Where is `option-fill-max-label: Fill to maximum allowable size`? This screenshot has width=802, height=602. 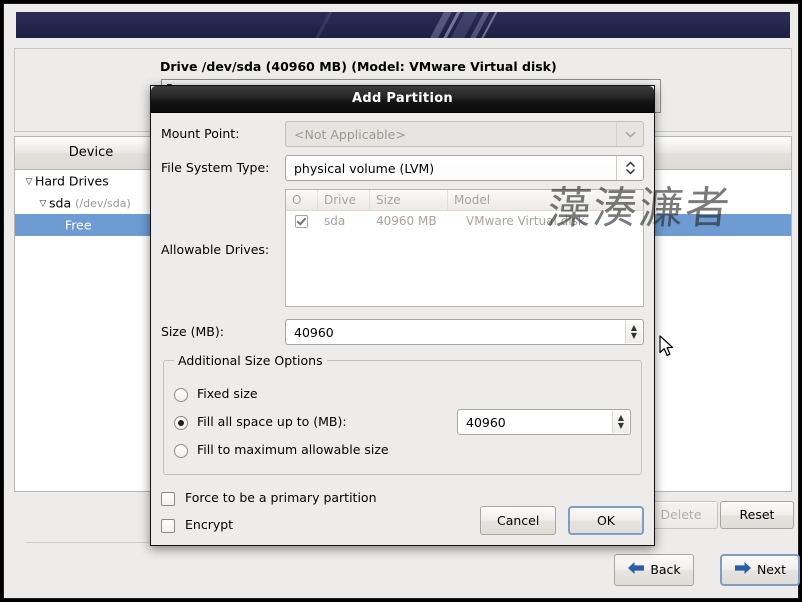
option-fill-max-label: Fill to maximum allowable size is located at coordinates (293, 449).